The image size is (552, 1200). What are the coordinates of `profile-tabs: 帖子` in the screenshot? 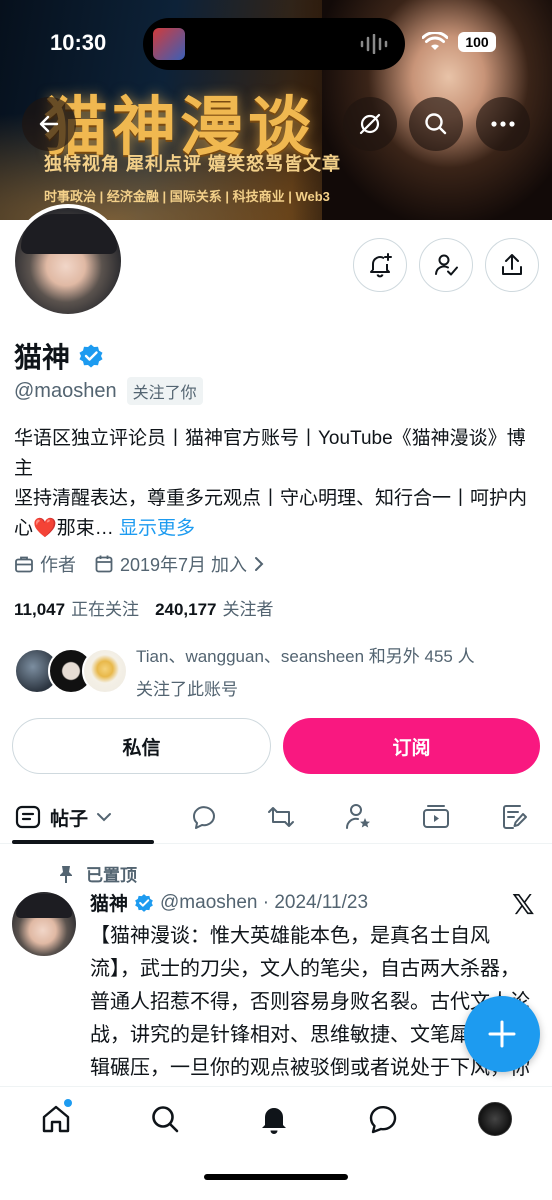 It's located at (276, 817).